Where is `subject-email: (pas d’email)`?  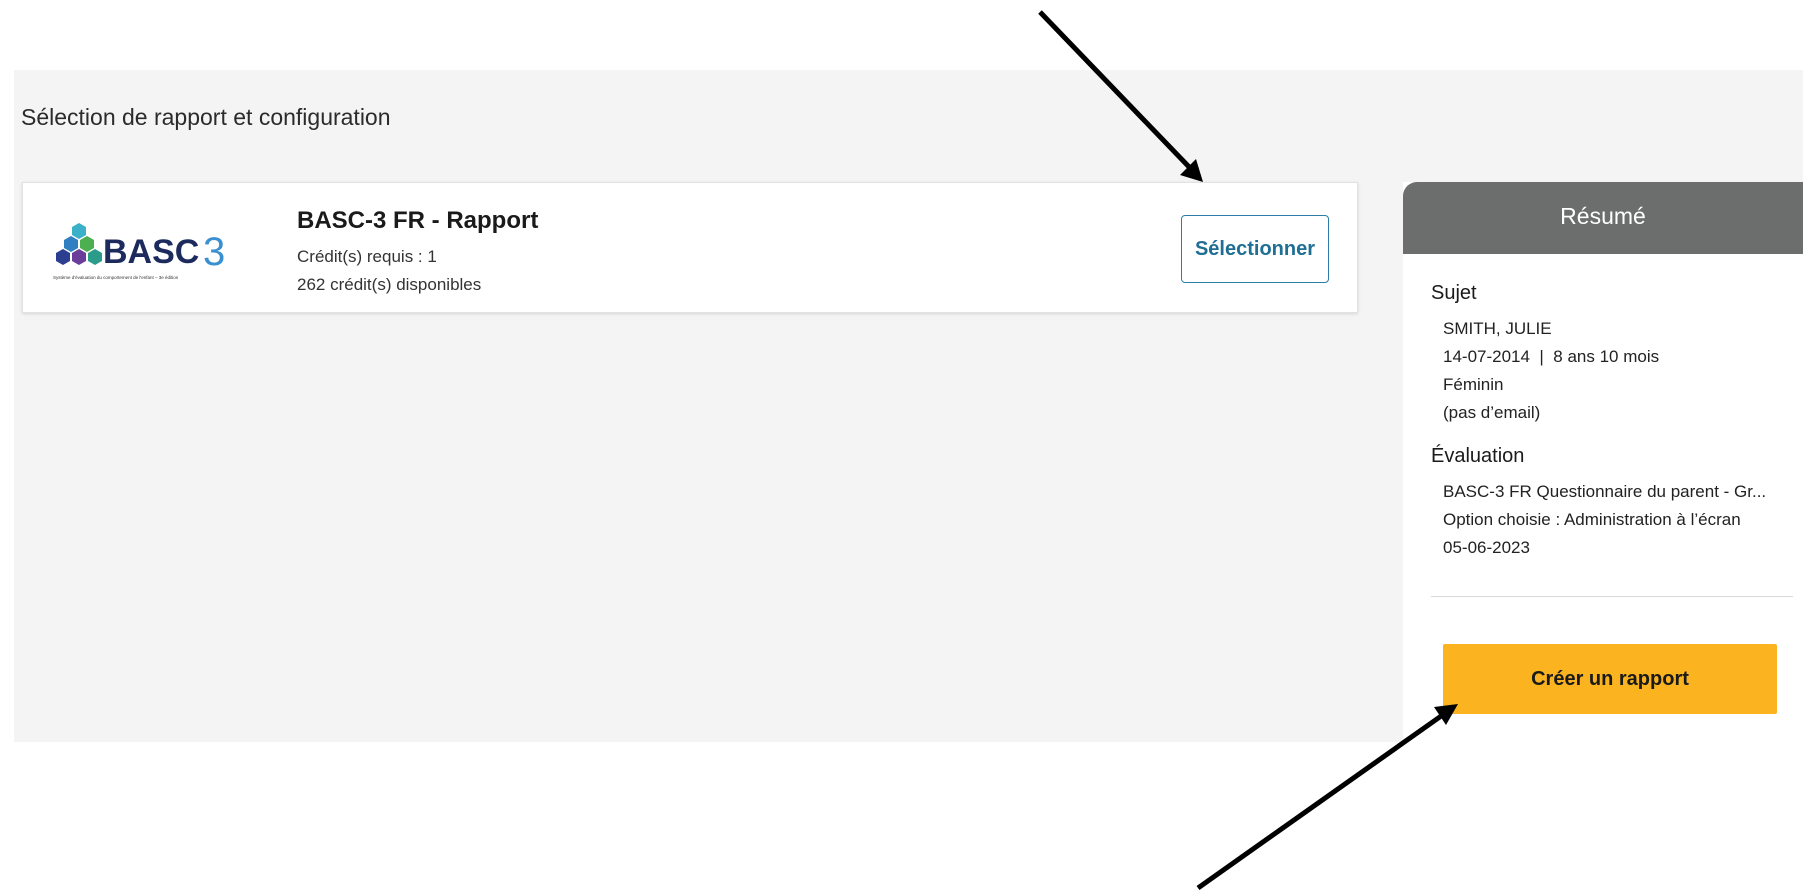
subject-email: (pas d’email) is located at coordinates (1492, 412).